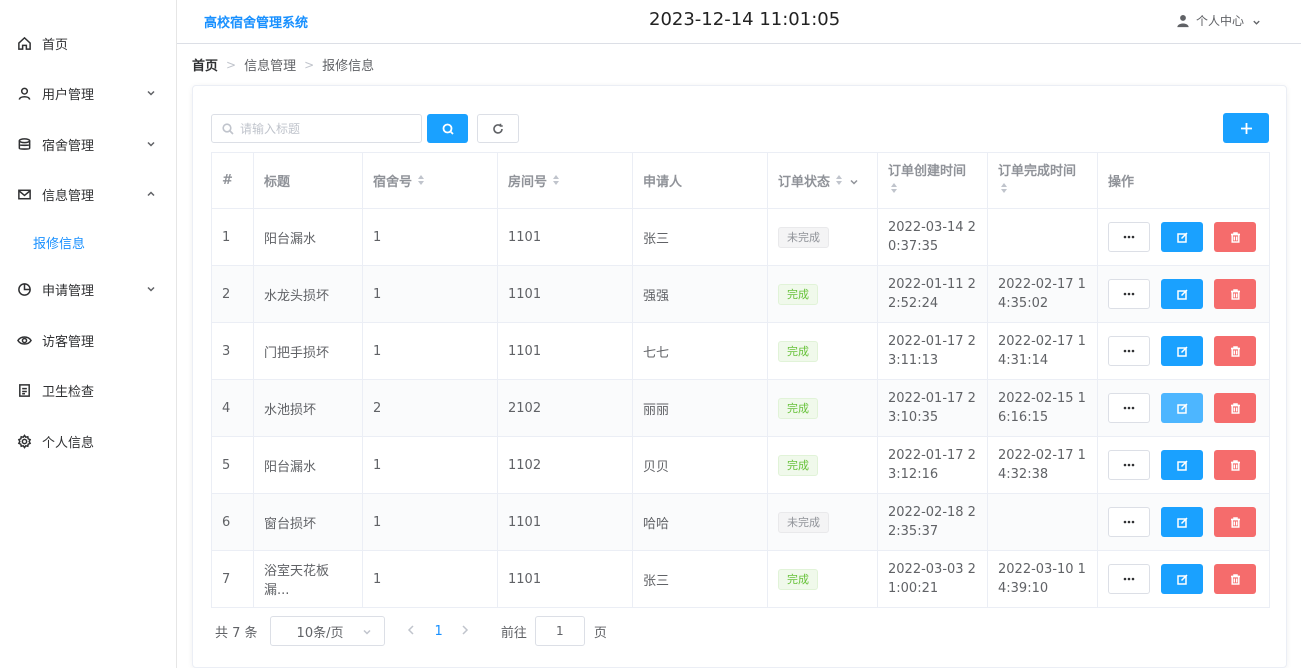 This screenshot has height=668, width=1301. I want to click on search-input, so click(325, 128).